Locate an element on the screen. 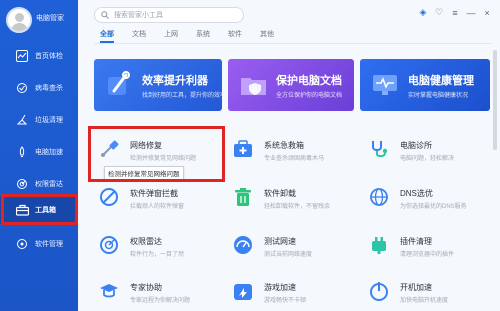 The height and width of the screenshot is (311, 500). search-icon is located at coordinates (105, 15).